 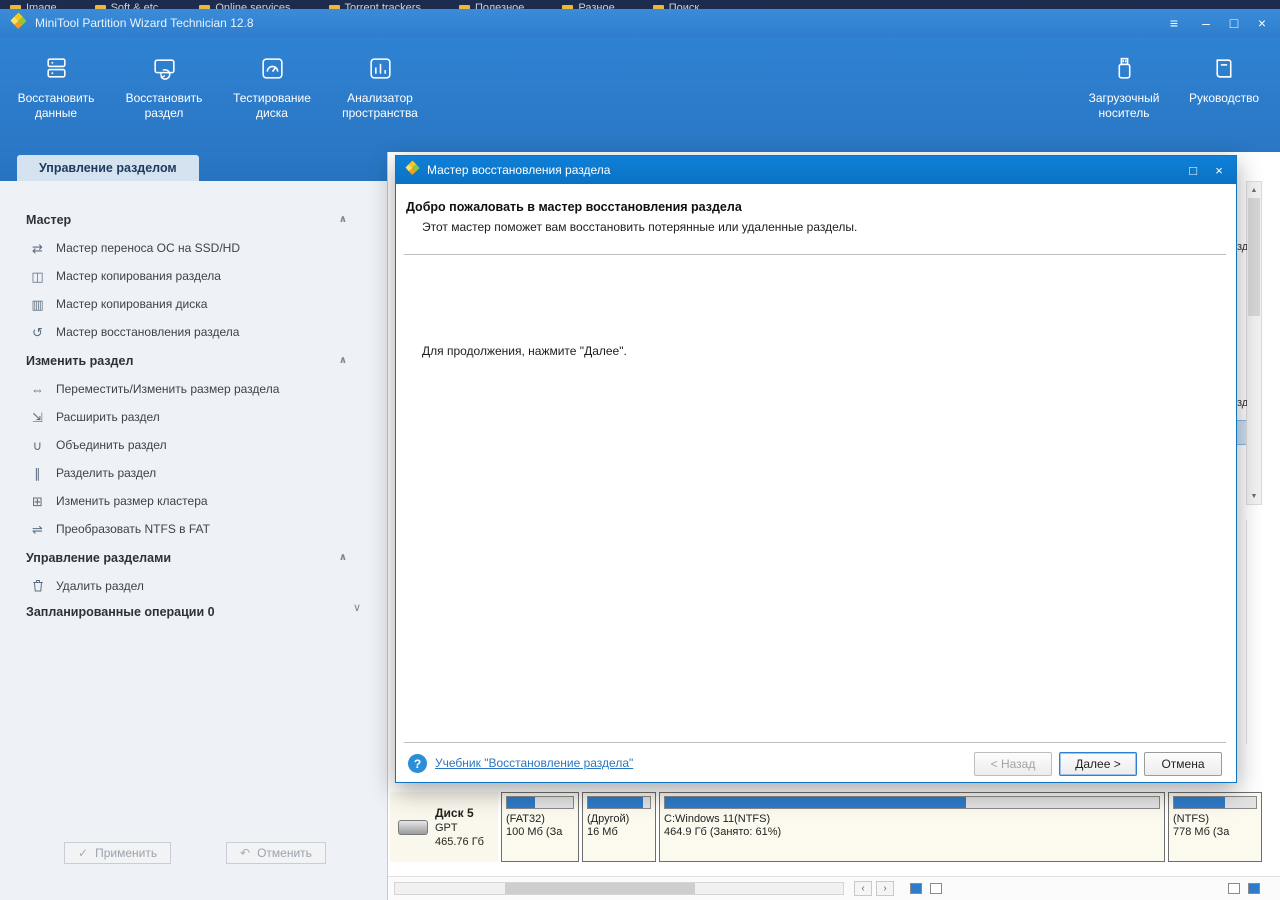 I want to click on guide-icon, so click(x=1224, y=68).